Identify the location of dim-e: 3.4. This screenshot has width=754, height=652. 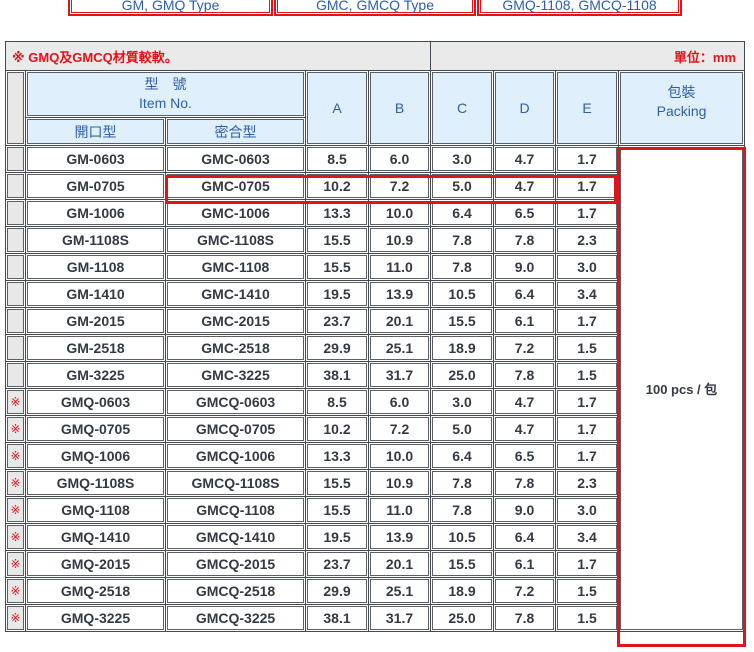
(587, 294).